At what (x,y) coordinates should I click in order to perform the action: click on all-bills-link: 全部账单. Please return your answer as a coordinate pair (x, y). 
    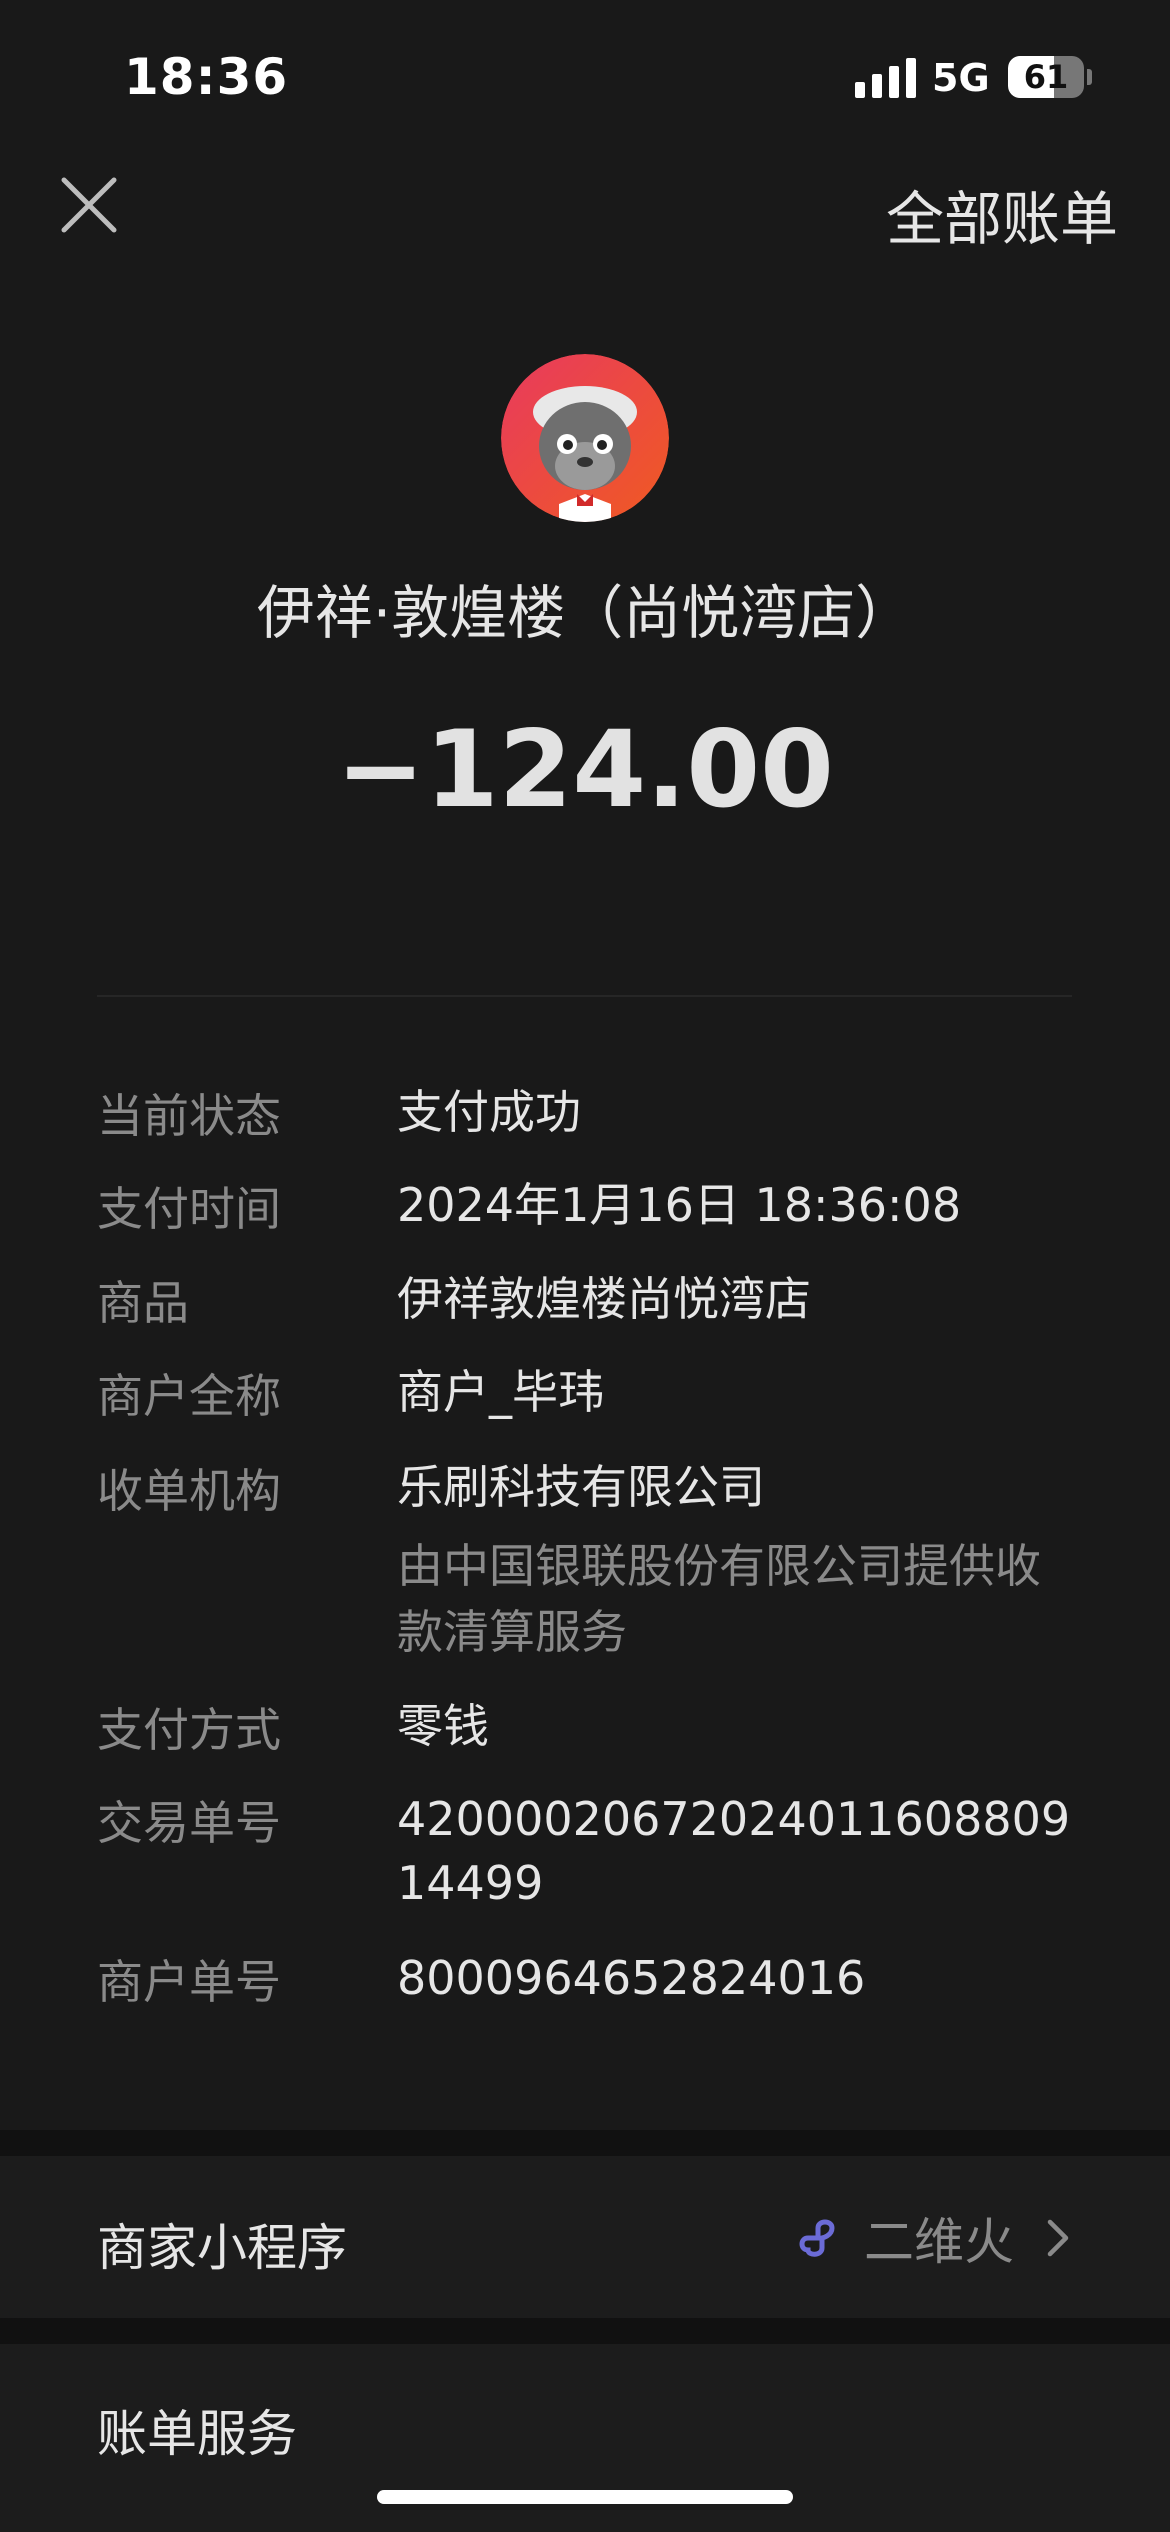
    Looking at the image, I should click on (1002, 214).